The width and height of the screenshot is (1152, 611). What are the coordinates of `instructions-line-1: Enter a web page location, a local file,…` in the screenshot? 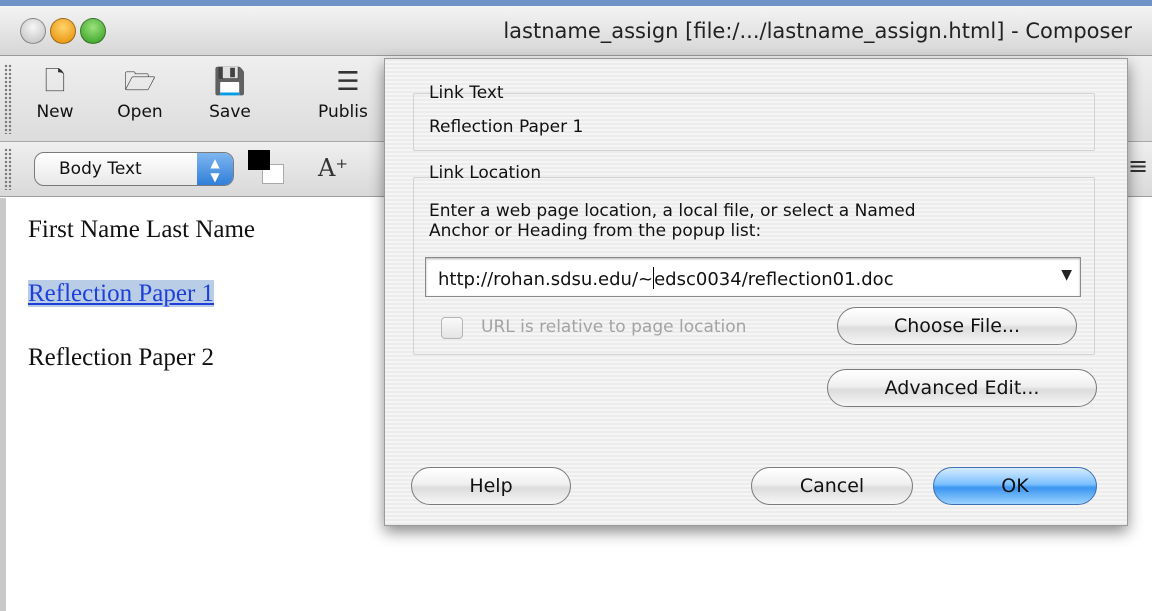 It's located at (672, 211).